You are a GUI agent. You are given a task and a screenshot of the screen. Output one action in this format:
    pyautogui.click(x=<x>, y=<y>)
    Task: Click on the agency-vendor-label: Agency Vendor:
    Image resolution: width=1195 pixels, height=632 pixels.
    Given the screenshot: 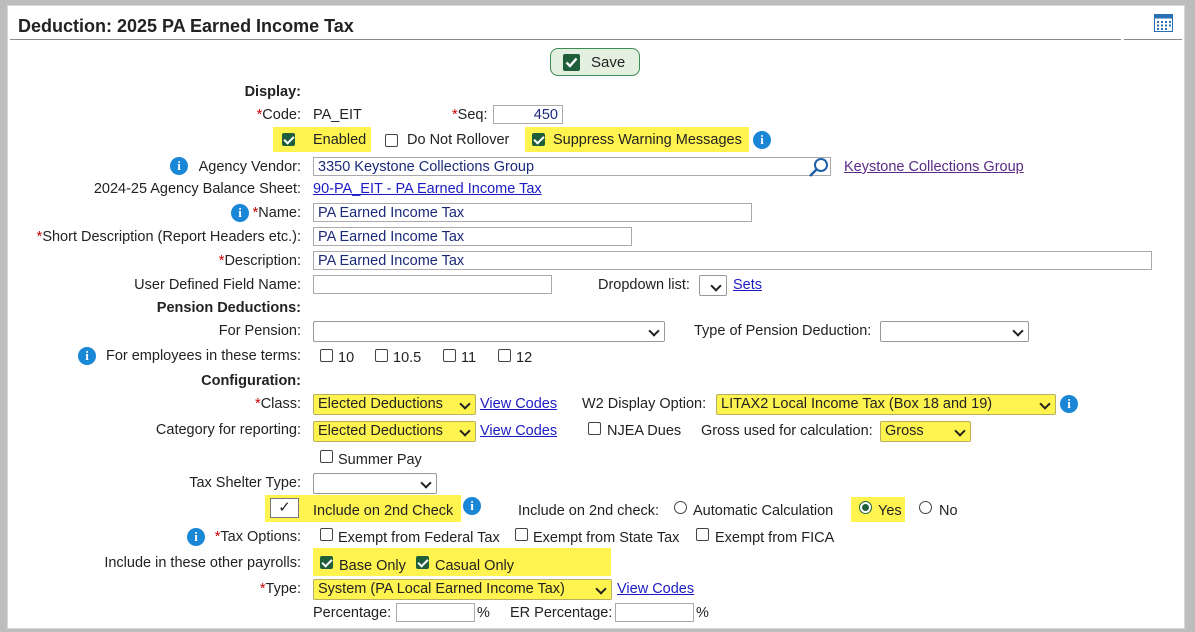 What is the action you would take?
    pyautogui.click(x=249, y=167)
    